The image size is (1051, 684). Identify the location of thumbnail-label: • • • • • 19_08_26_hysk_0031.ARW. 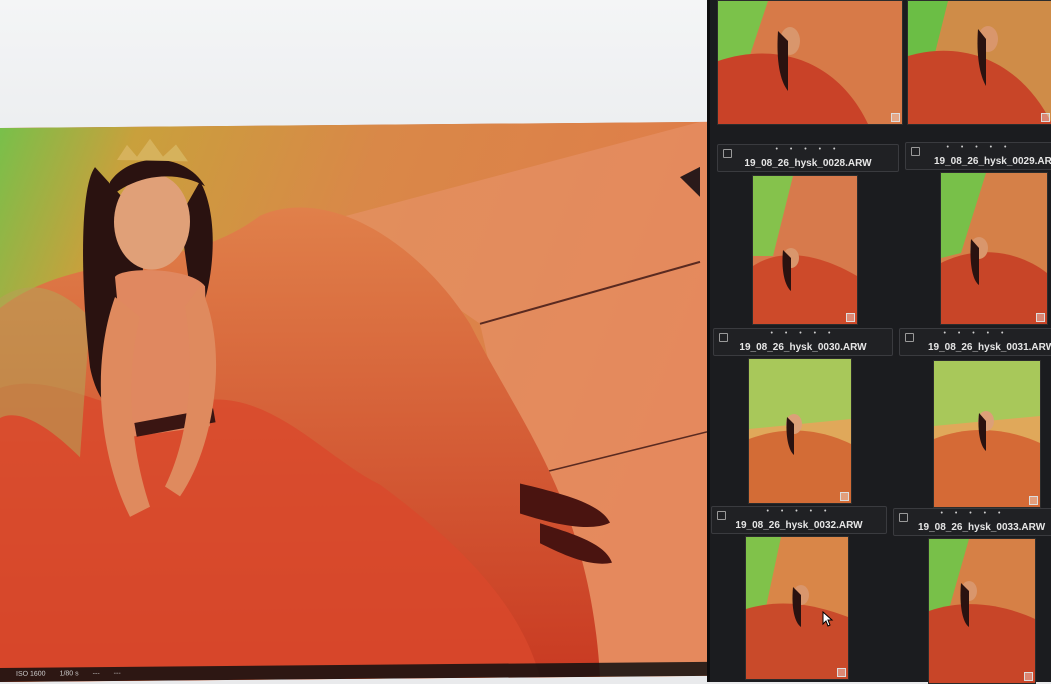
(975, 342).